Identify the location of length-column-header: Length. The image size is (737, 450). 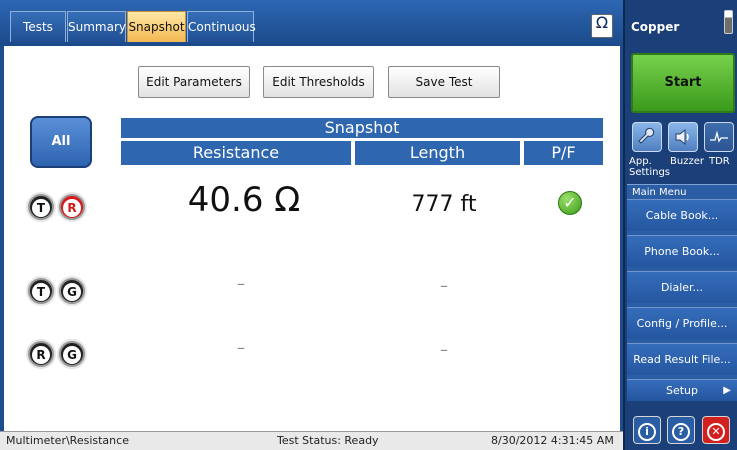
(437, 153).